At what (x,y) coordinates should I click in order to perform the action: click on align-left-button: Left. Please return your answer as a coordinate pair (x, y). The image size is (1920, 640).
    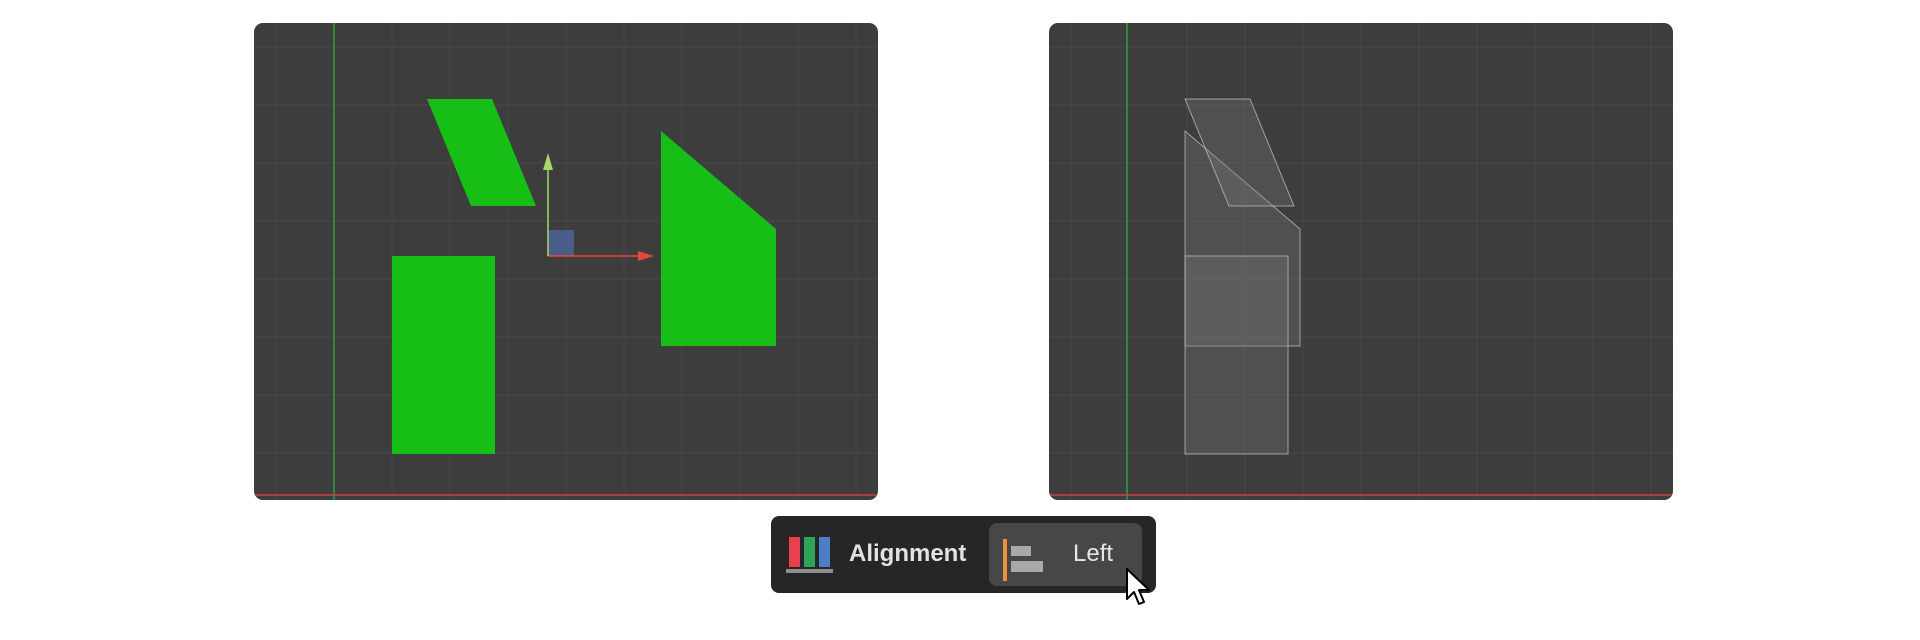
    Looking at the image, I should click on (1065, 554).